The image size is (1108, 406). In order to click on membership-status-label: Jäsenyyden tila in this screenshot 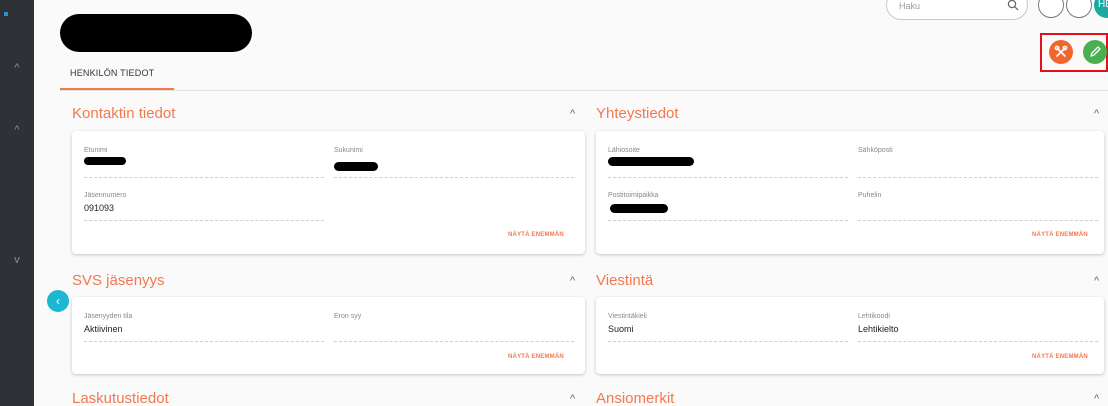, I will do `click(108, 316)`.